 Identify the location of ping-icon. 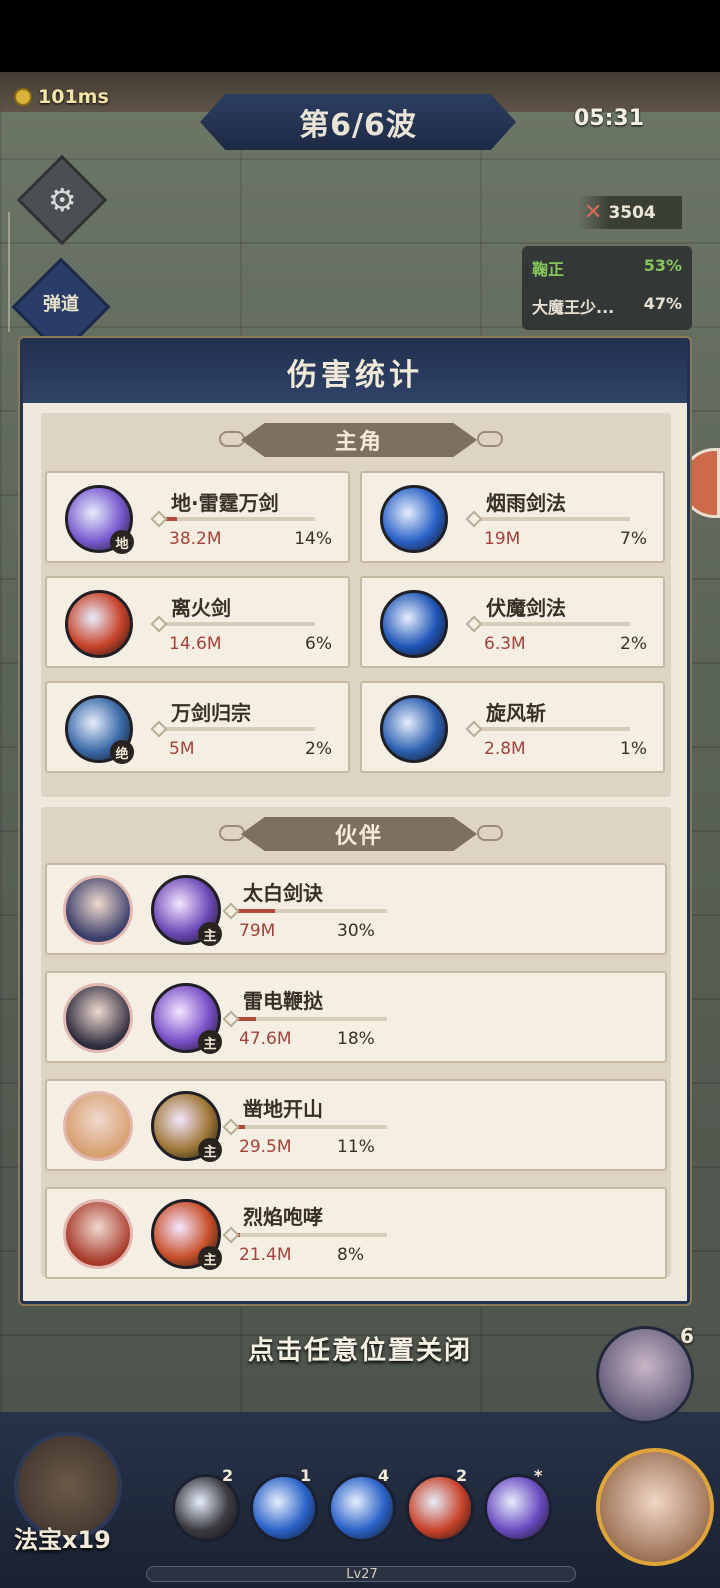
(23, 97).